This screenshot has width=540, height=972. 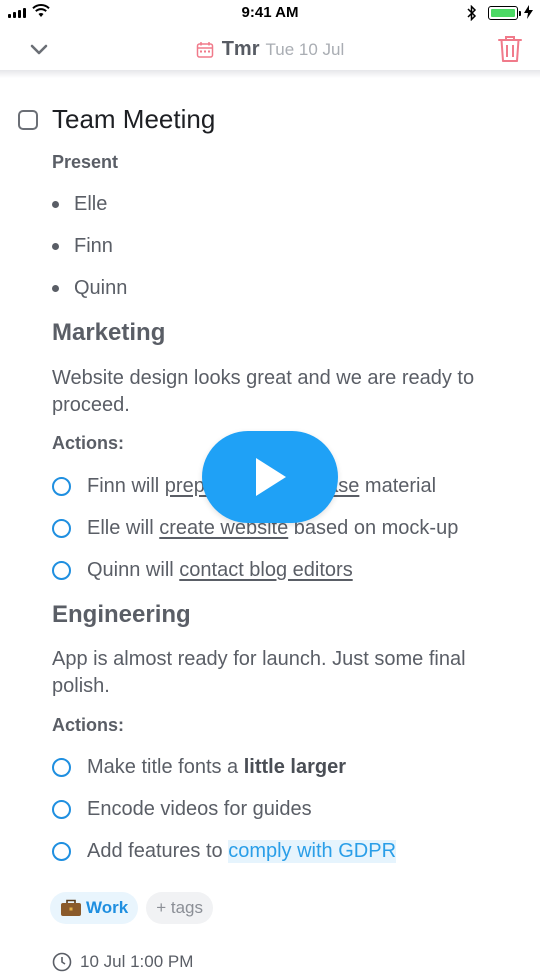 What do you see at coordinates (528, 12) in the screenshot?
I see `charging-icon` at bounding box center [528, 12].